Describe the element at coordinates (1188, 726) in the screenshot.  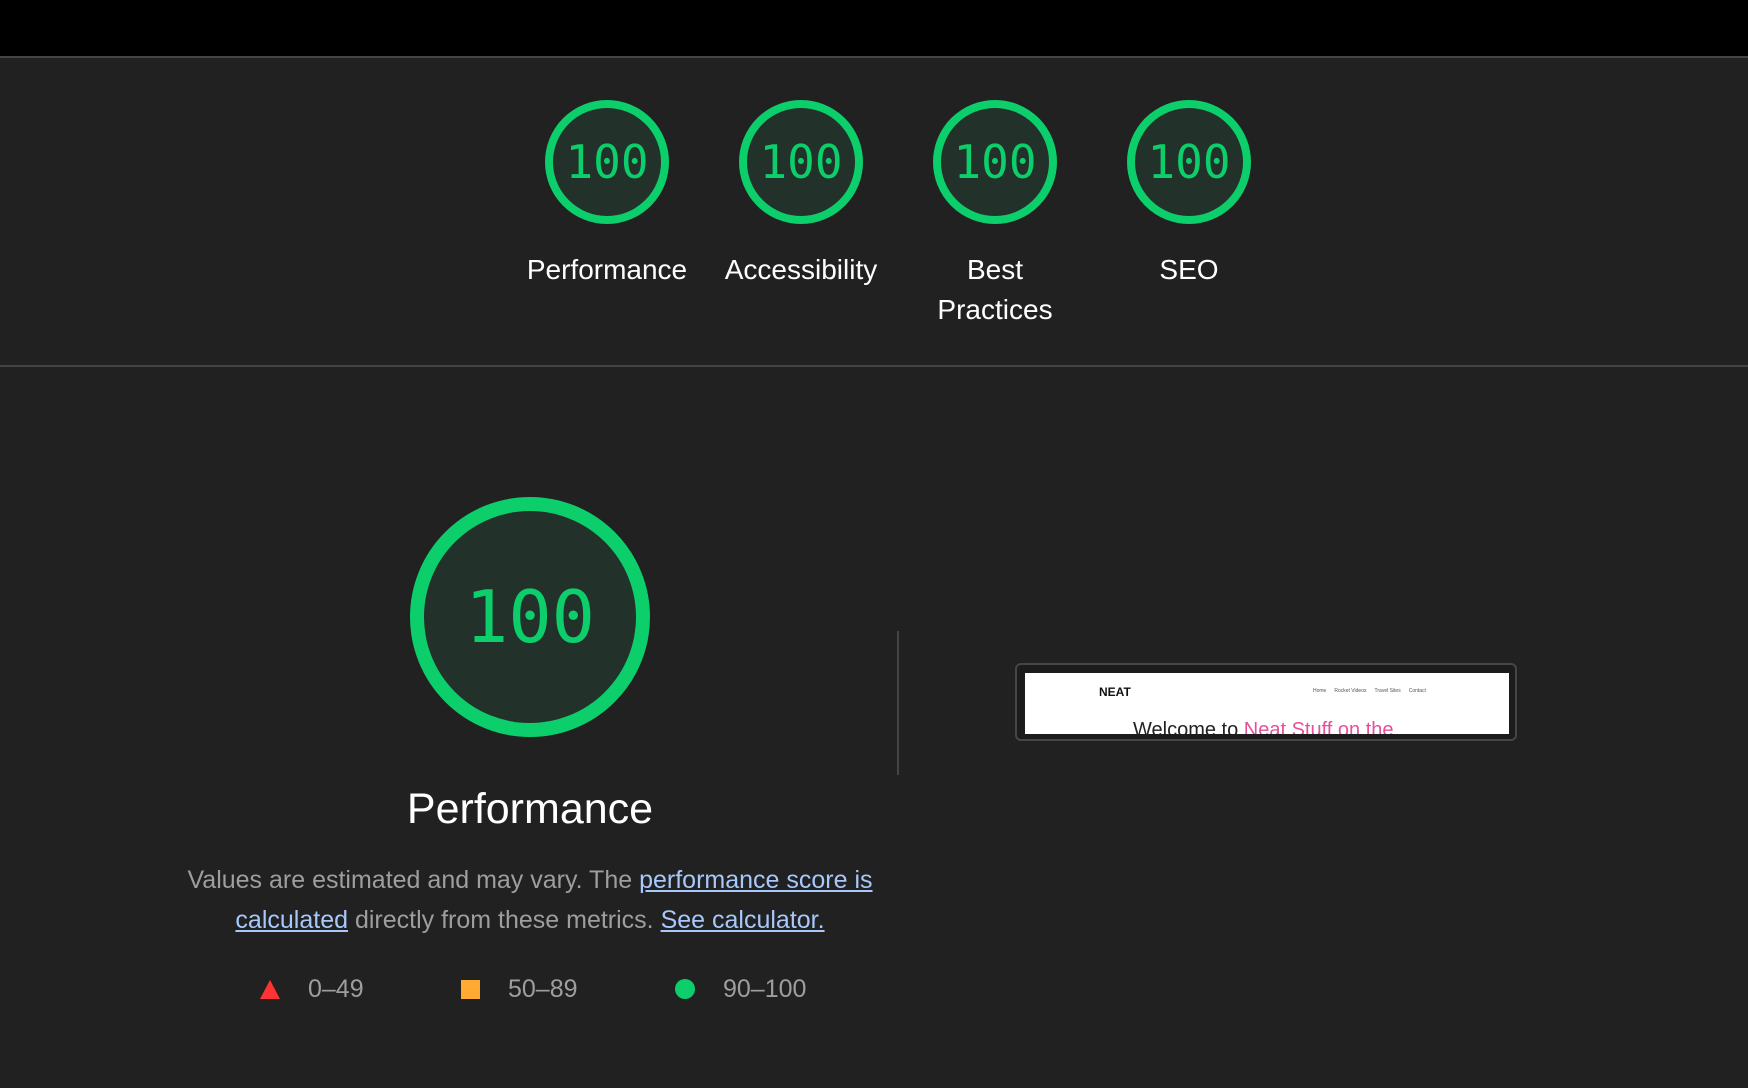
I see `thumbnail-heading-plain: Welcome to` at that location.